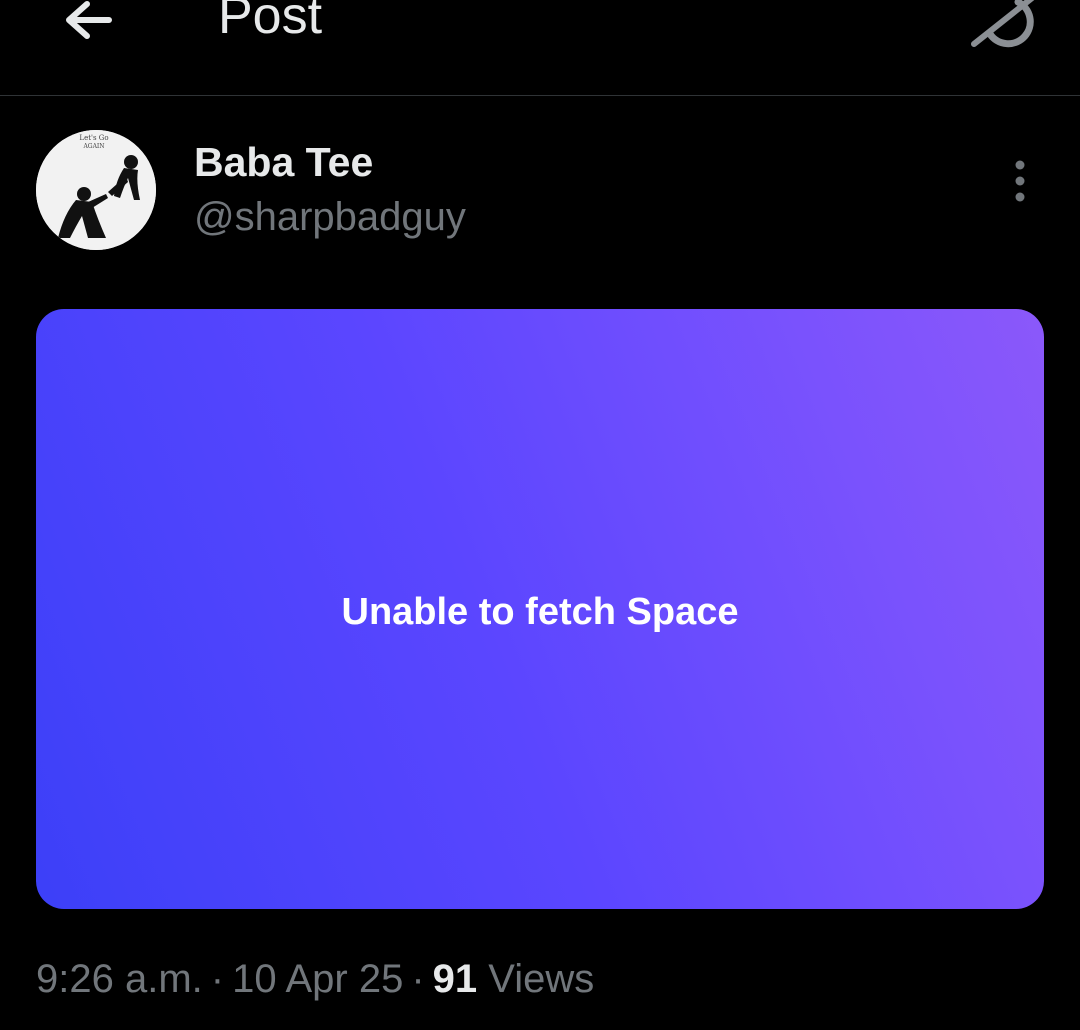 The image size is (1080, 1030). Describe the element at coordinates (283, 162) in the screenshot. I see `author-display-name: Baba Tee` at that location.